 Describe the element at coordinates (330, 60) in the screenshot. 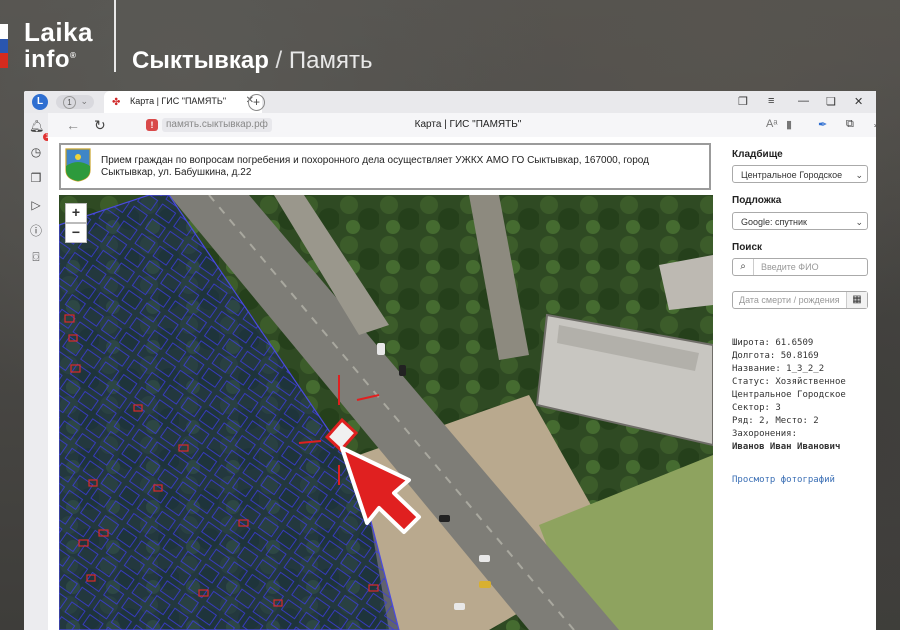

I see `headline-section: Память` at that location.